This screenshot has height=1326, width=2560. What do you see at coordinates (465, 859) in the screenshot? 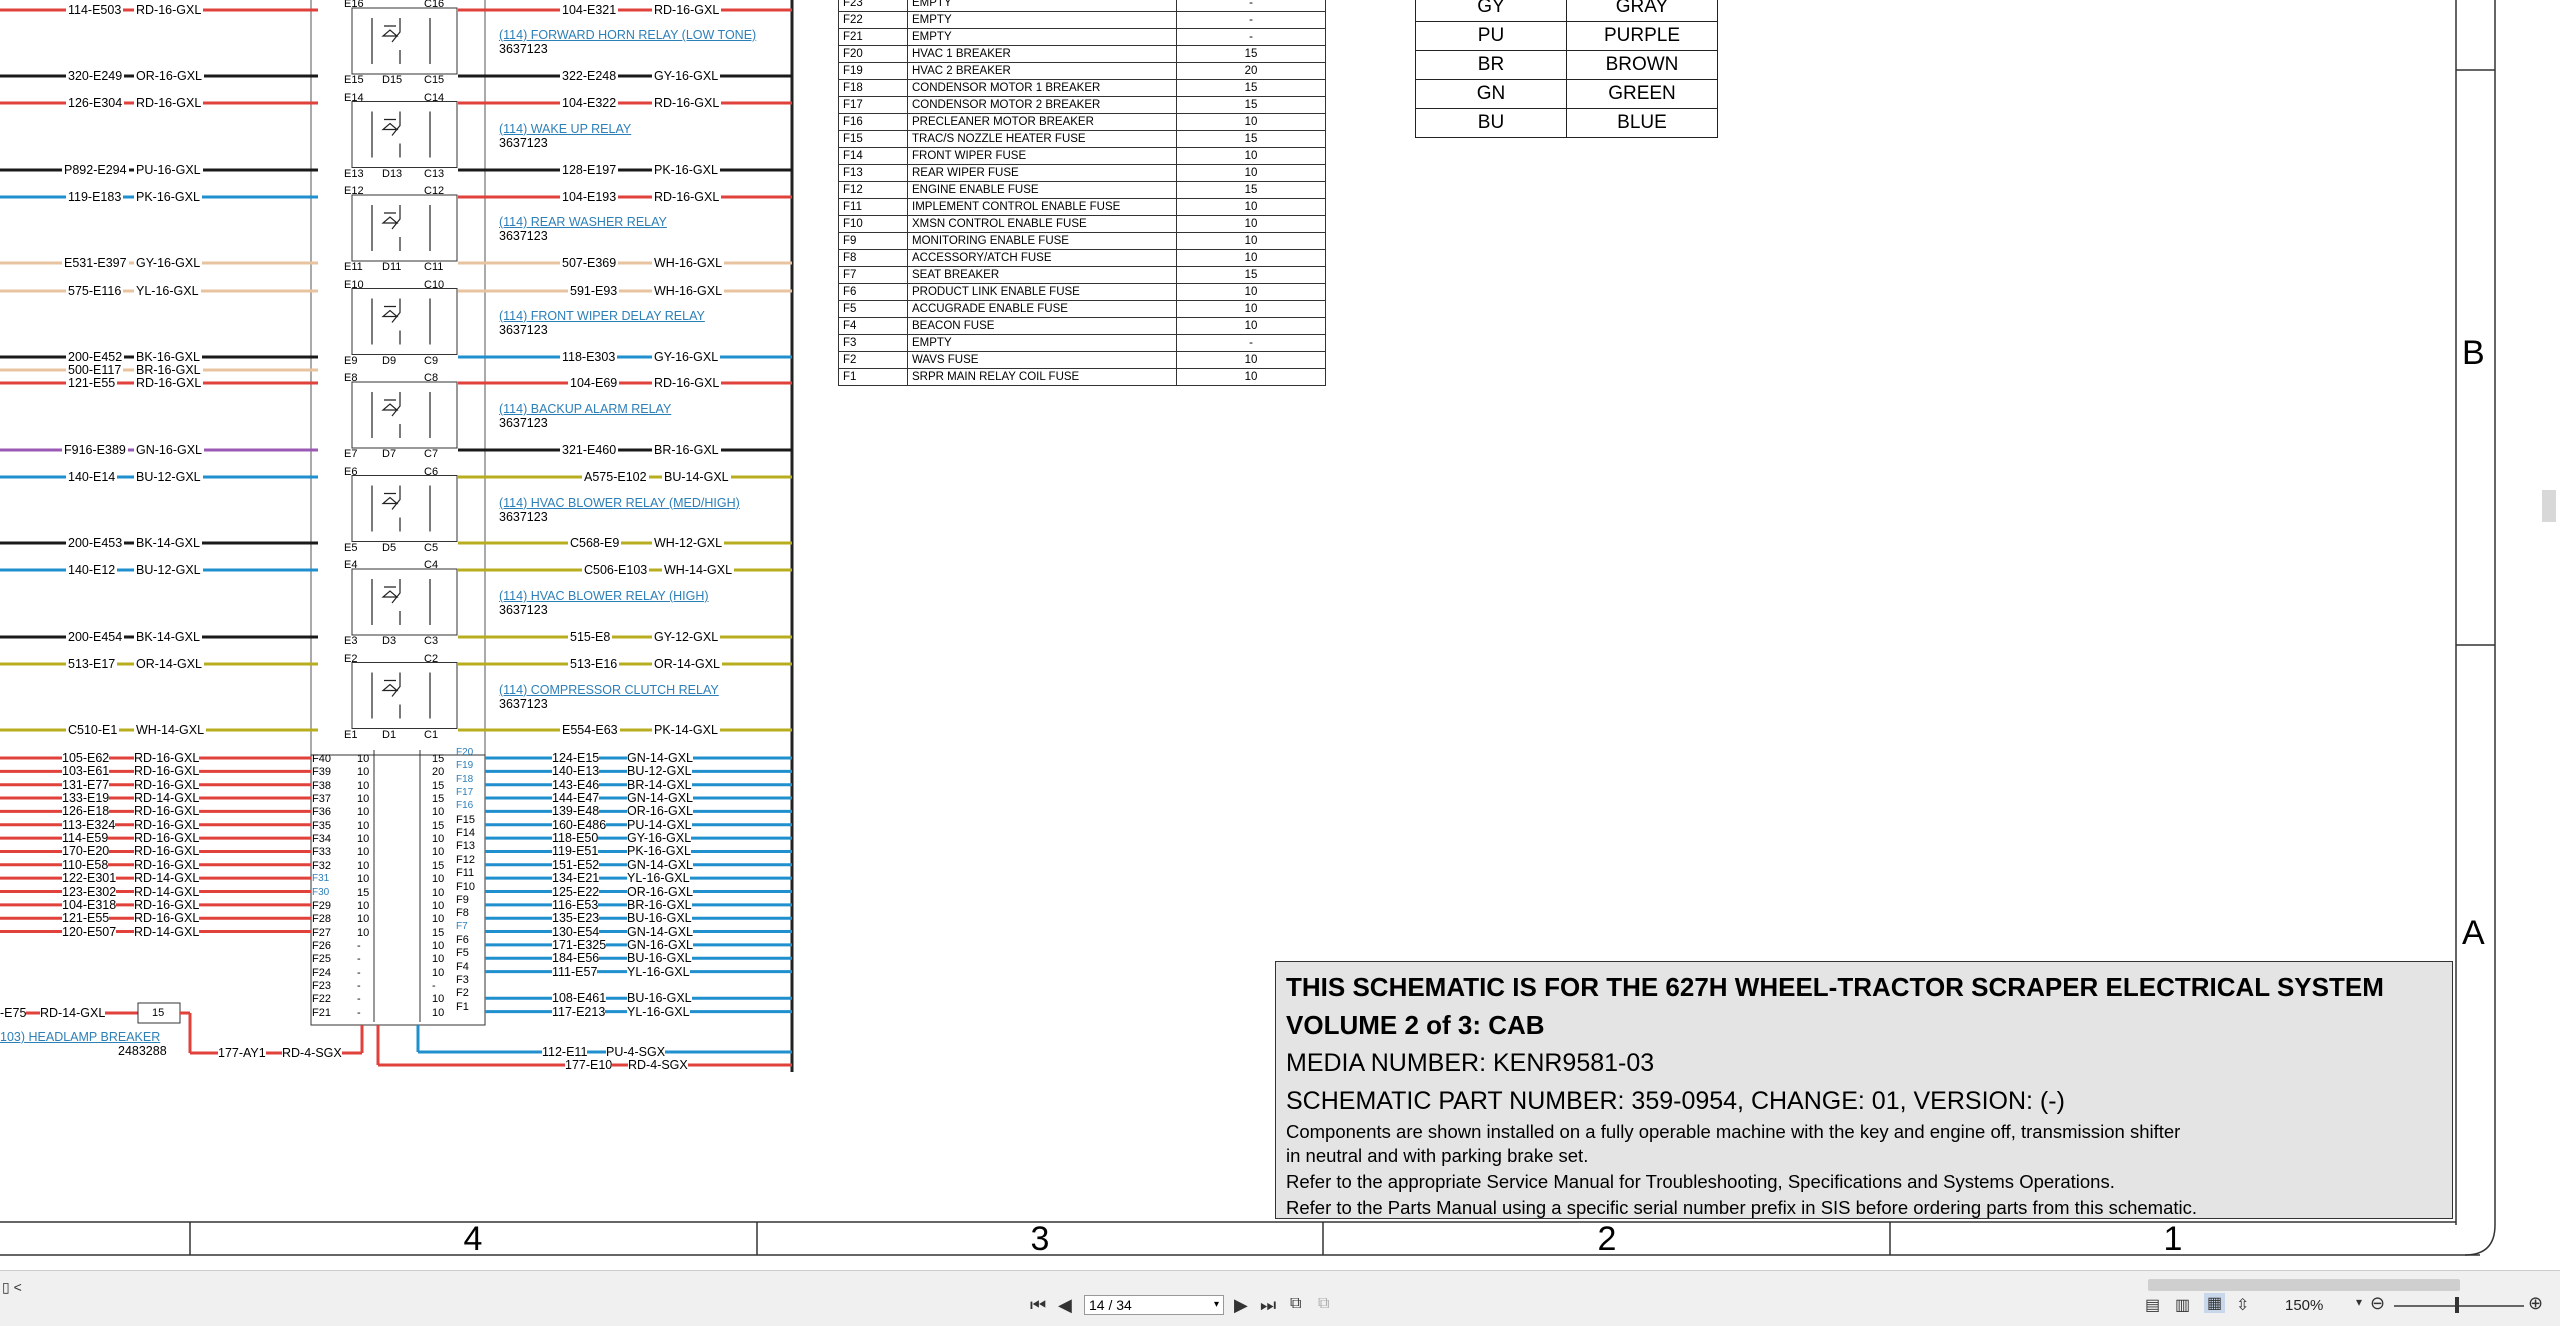
I see `fuse-id-right: F12` at bounding box center [465, 859].